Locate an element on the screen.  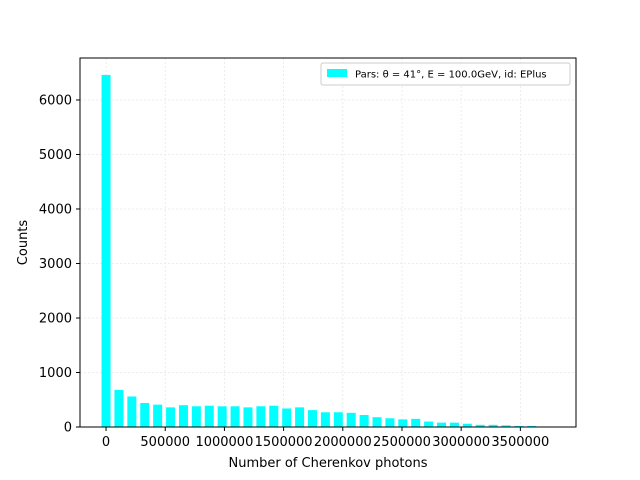
x-tick-label: 2500000 is located at coordinates (402, 442).